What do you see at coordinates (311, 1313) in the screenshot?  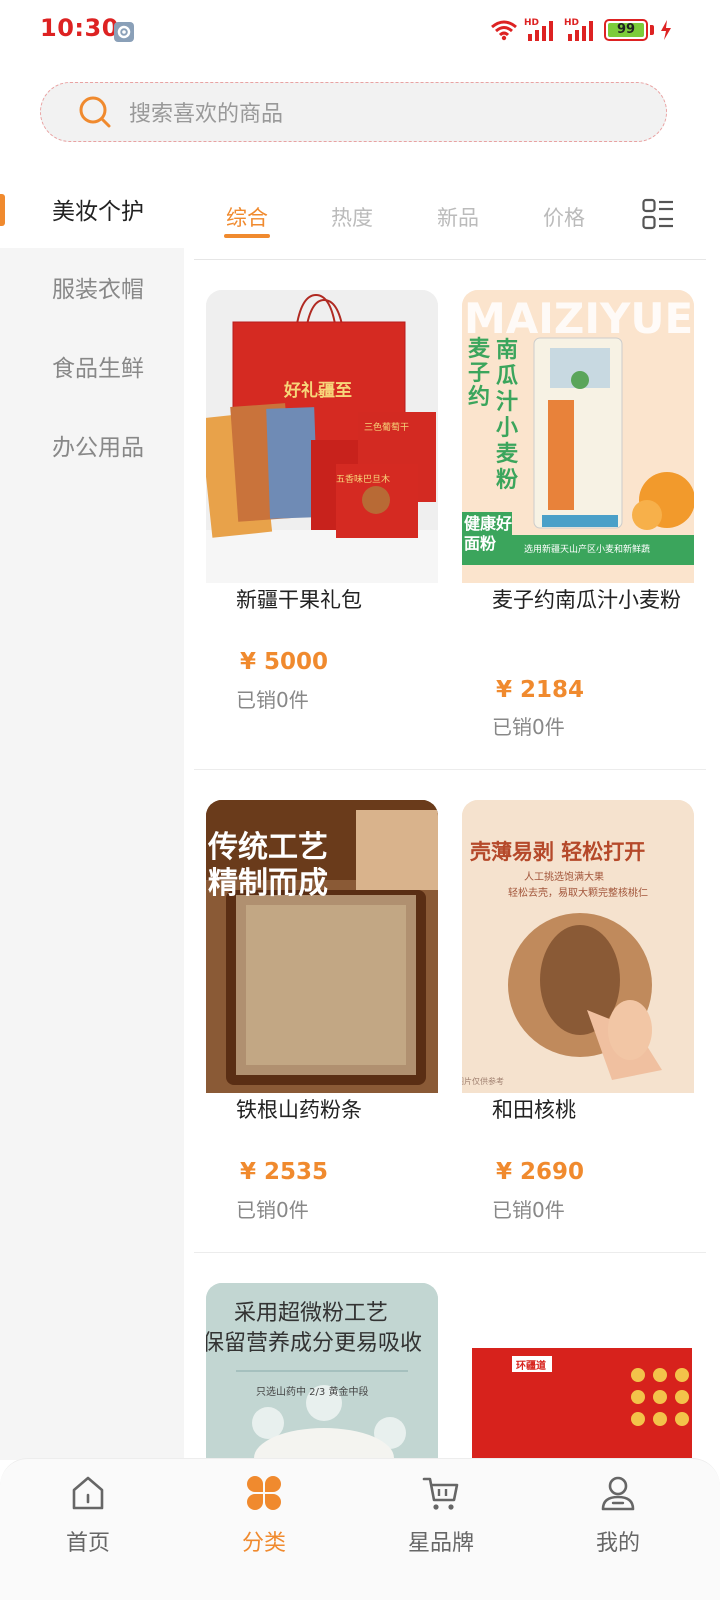 I see `image-caption: 采用超微粉工艺` at bounding box center [311, 1313].